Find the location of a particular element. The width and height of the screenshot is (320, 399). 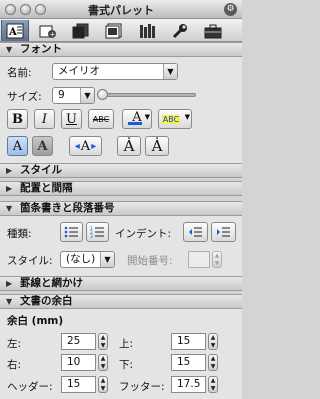

small-caps-button: Ȧ is located at coordinates (129, 146).